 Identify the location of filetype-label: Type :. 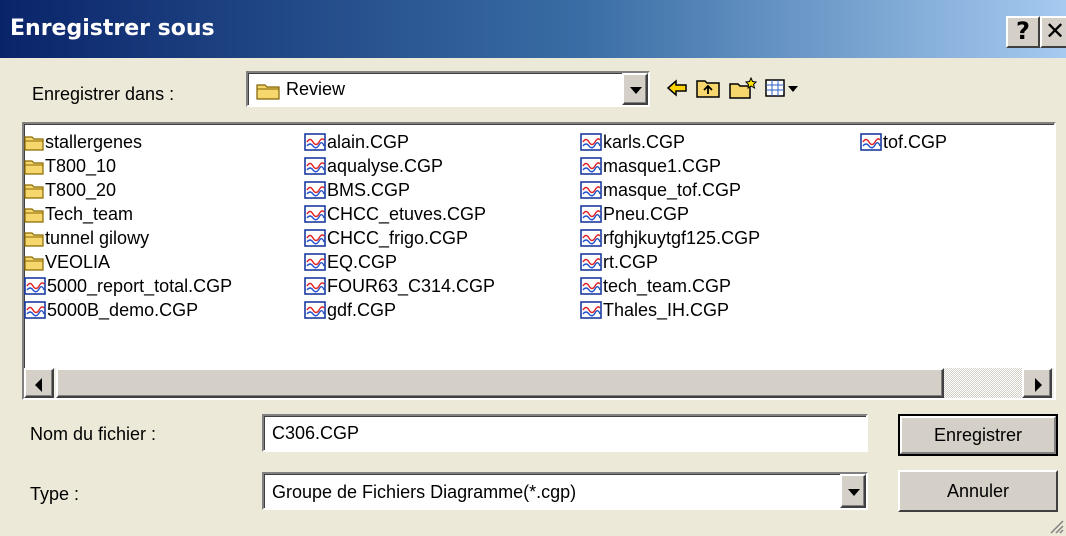
(55, 494).